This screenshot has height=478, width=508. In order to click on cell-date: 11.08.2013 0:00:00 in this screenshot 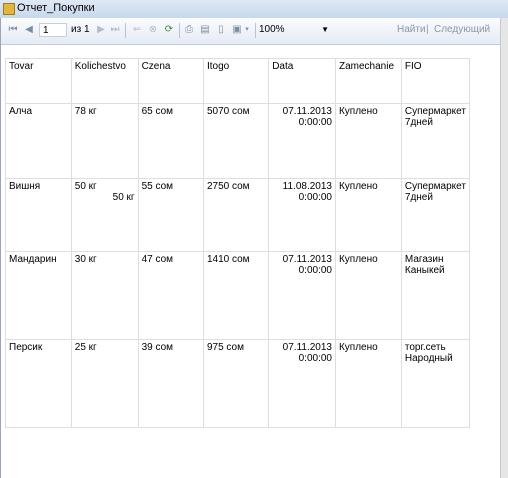, I will do `click(302, 215)`.